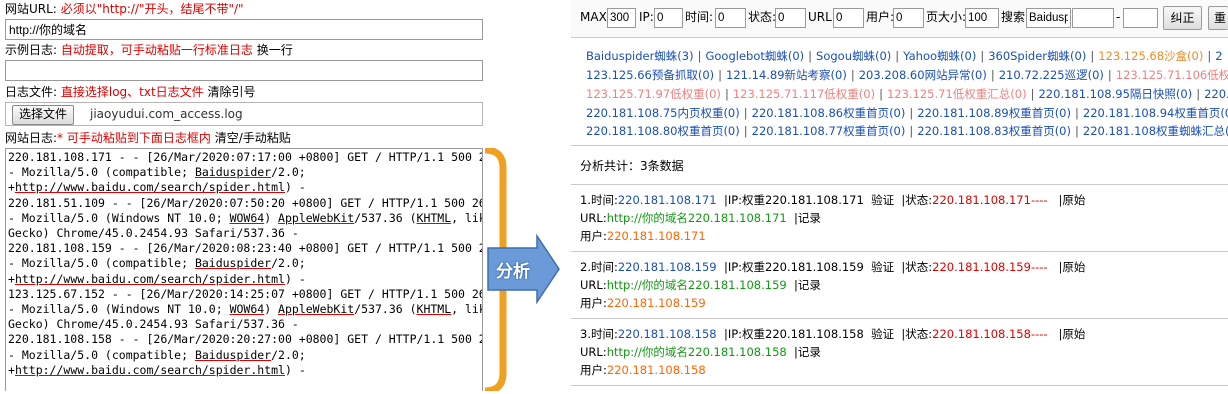 This screenshot has width=1228, height=394. What do you see at coordinates (939, 56) in the screenshot?
I see `spider-link: Yahoo蜘蛛(0)` at bounding box center [939, 56].